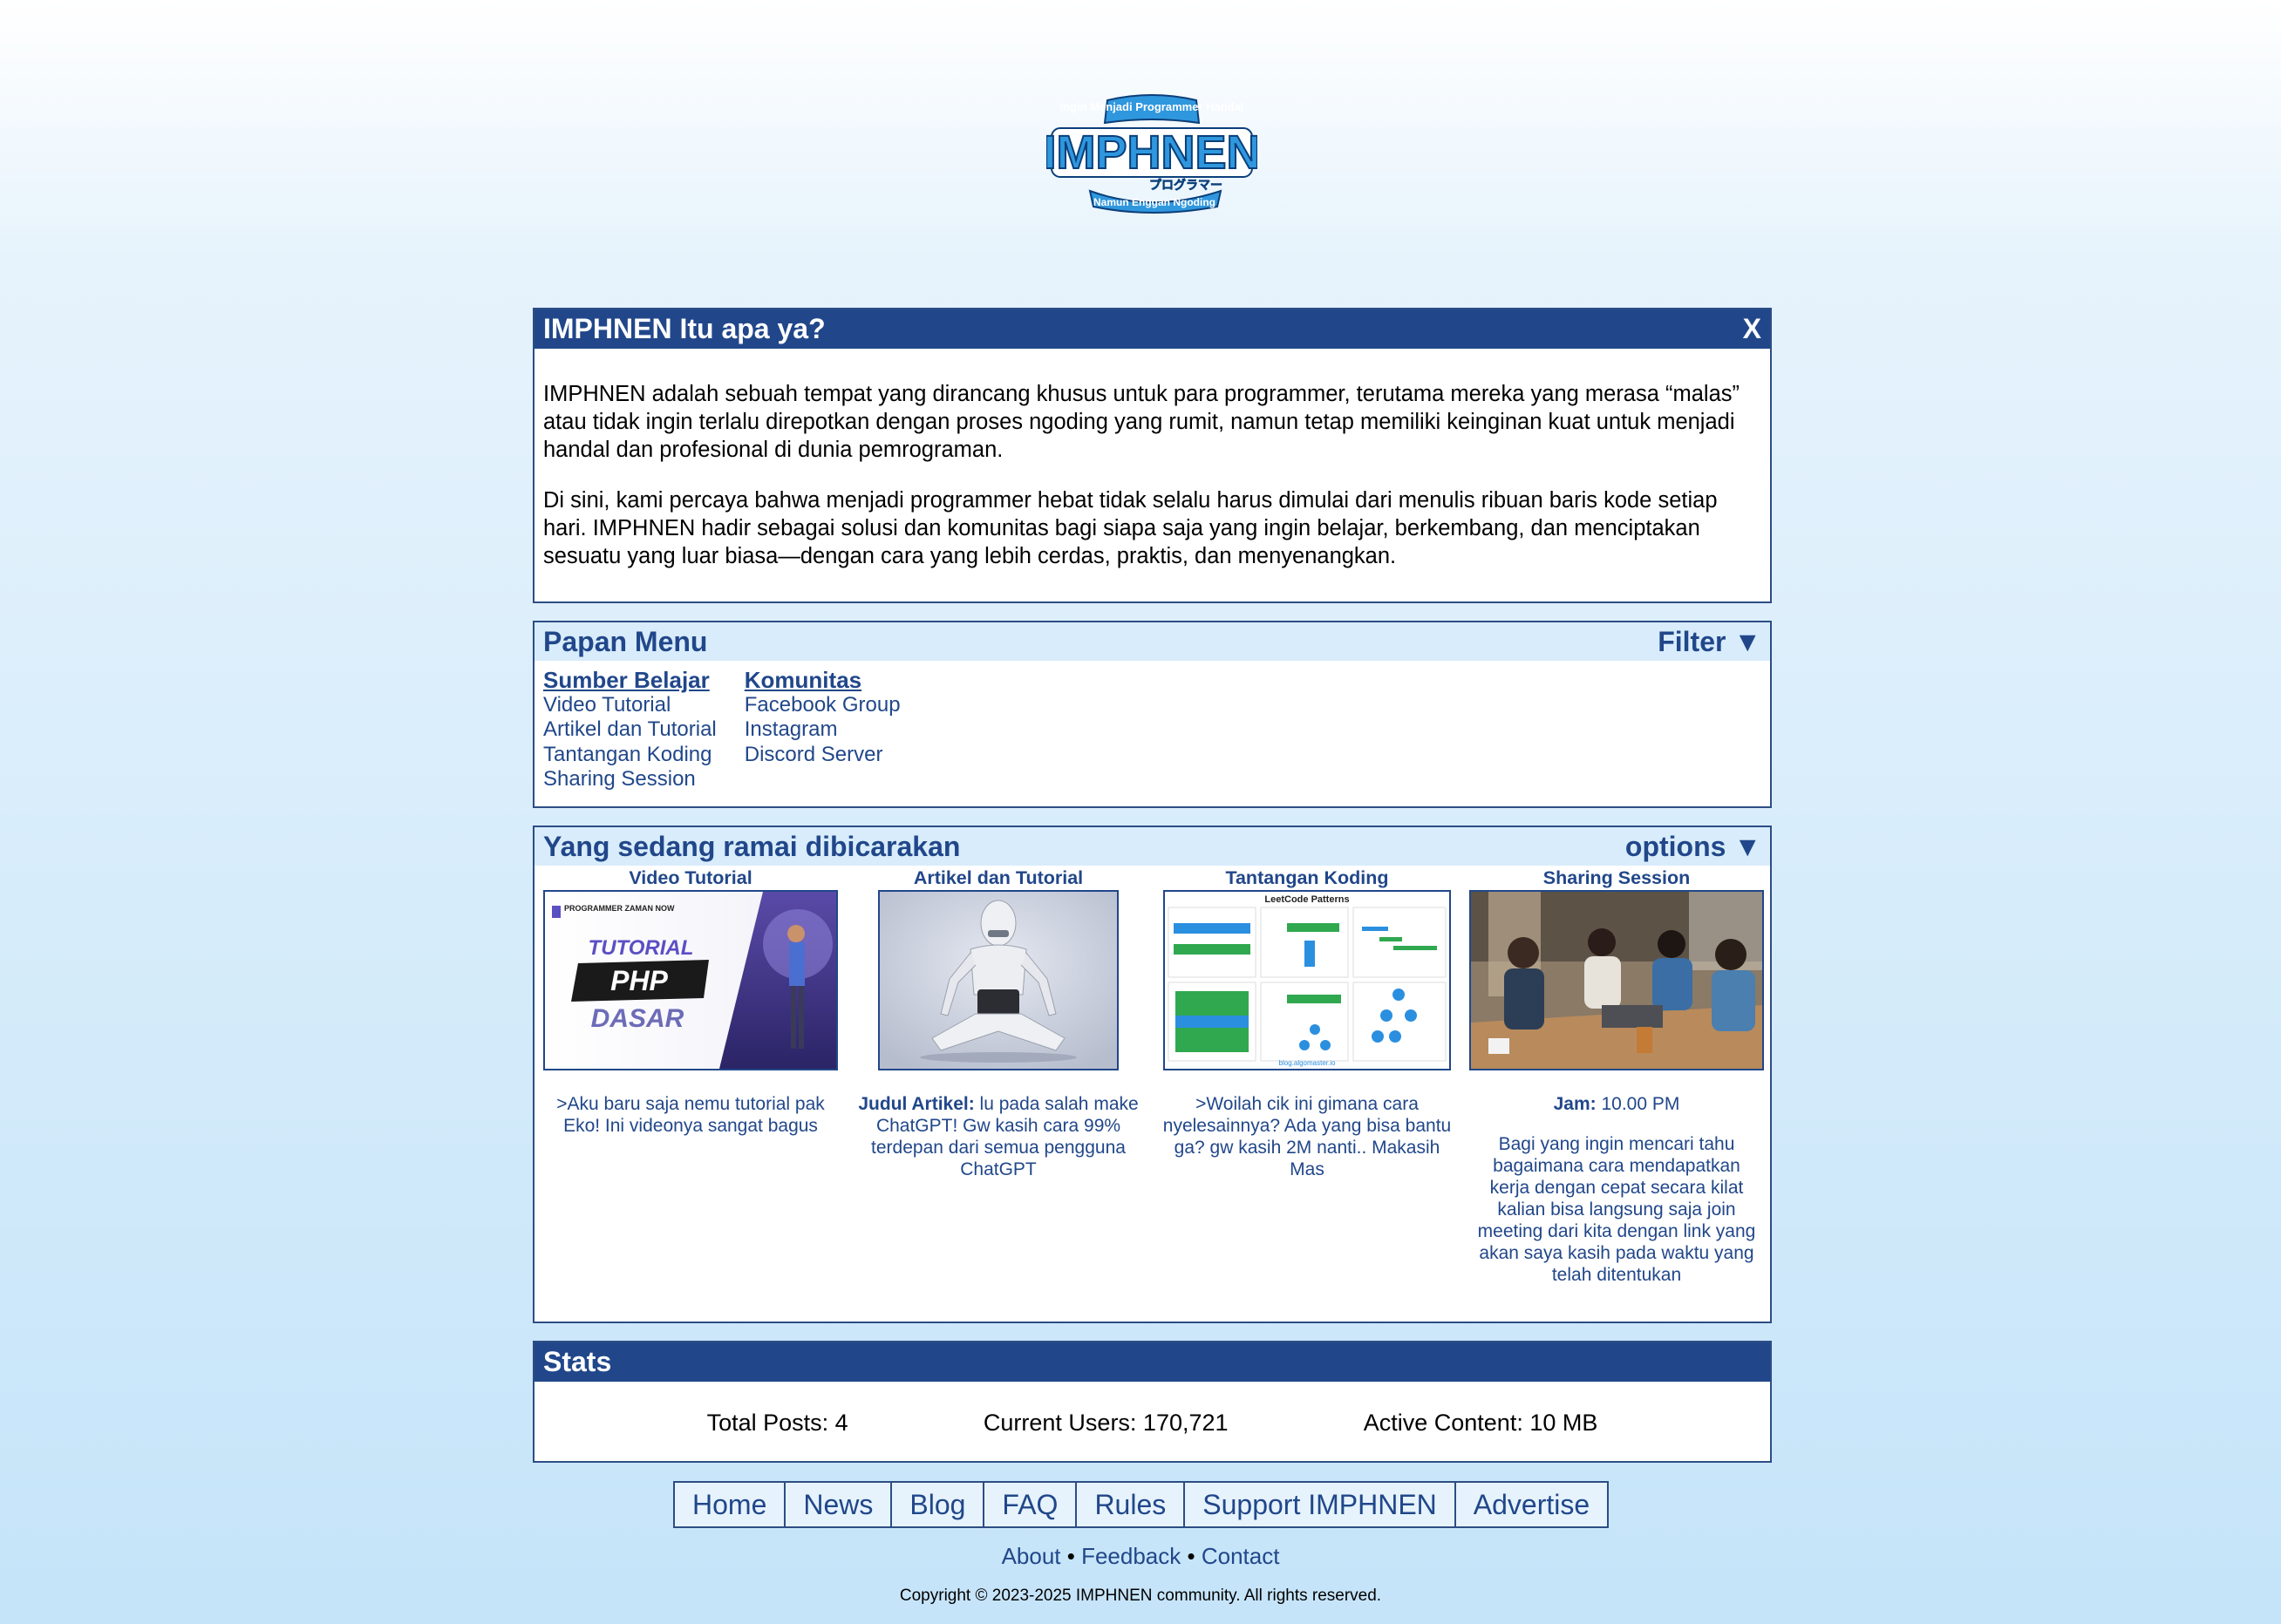 This screenshot has width=2281, height=1624. I want to click on koding-thumb-footer: blog.algomaster.io, so click(1307, 1063).